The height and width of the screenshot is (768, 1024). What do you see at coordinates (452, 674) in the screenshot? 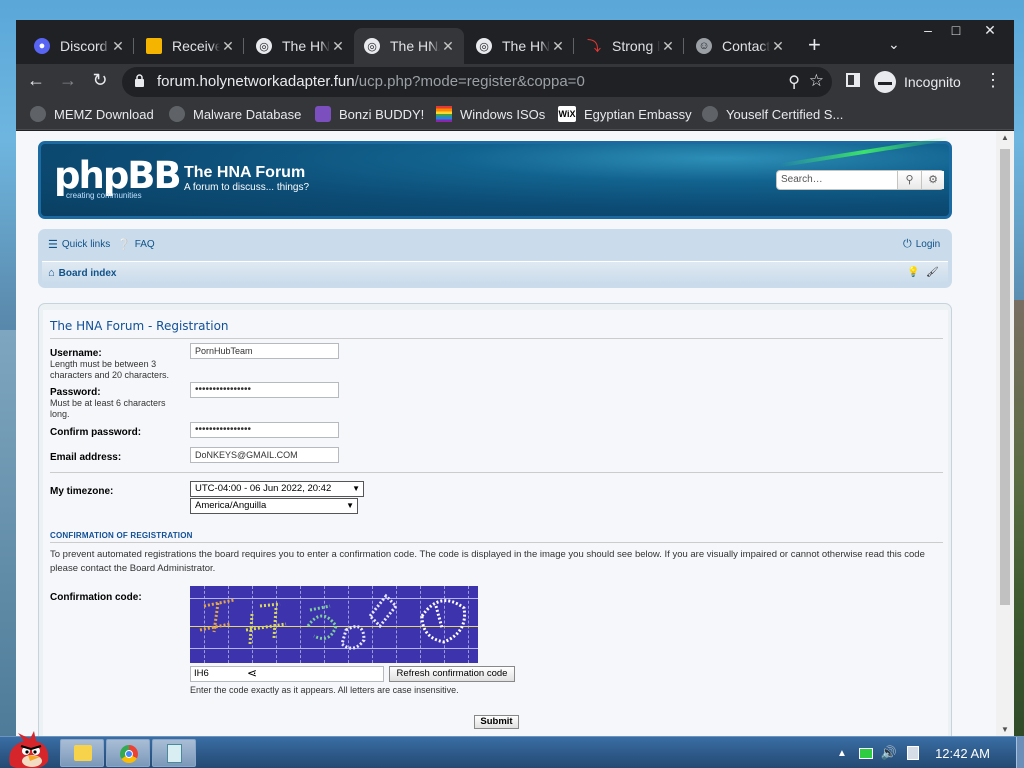
I see `refresh-code-button: Refresh confirmation code` at bounding box center [452, 674].